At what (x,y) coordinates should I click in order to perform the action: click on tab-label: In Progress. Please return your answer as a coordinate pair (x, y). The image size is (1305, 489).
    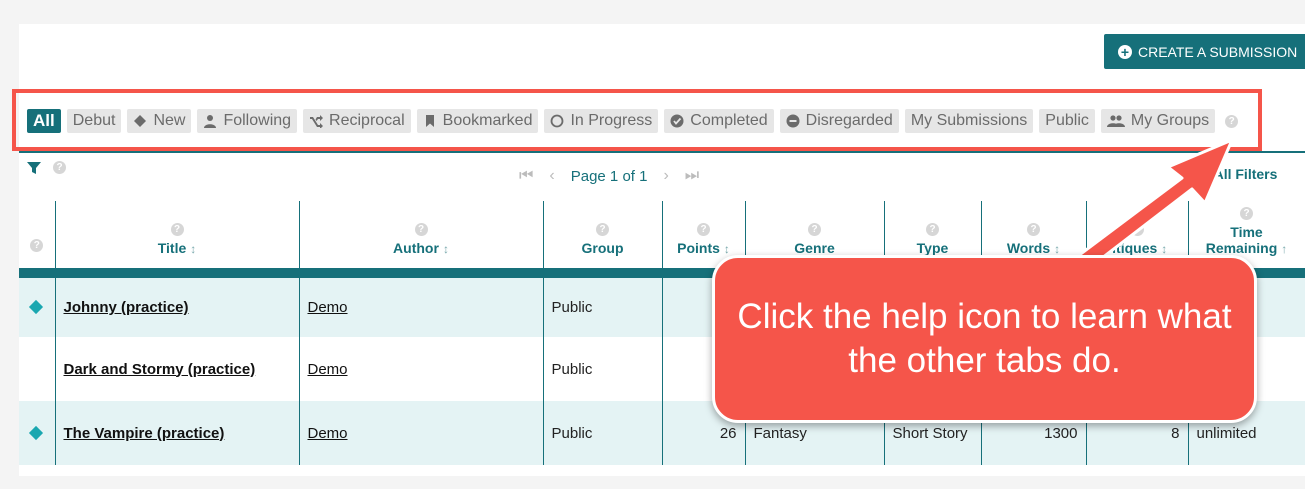
    Looking at the image, I should click on (611, 120).